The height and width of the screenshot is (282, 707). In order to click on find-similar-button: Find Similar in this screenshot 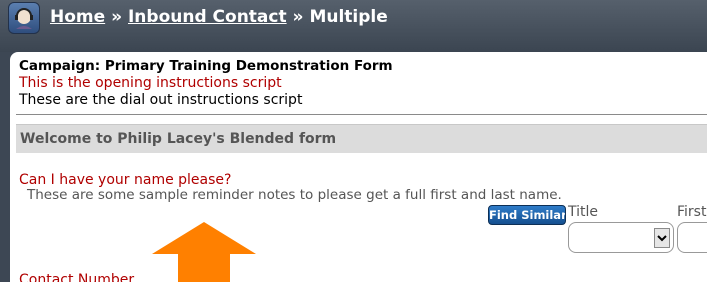, I will do `click(527, 215)`.